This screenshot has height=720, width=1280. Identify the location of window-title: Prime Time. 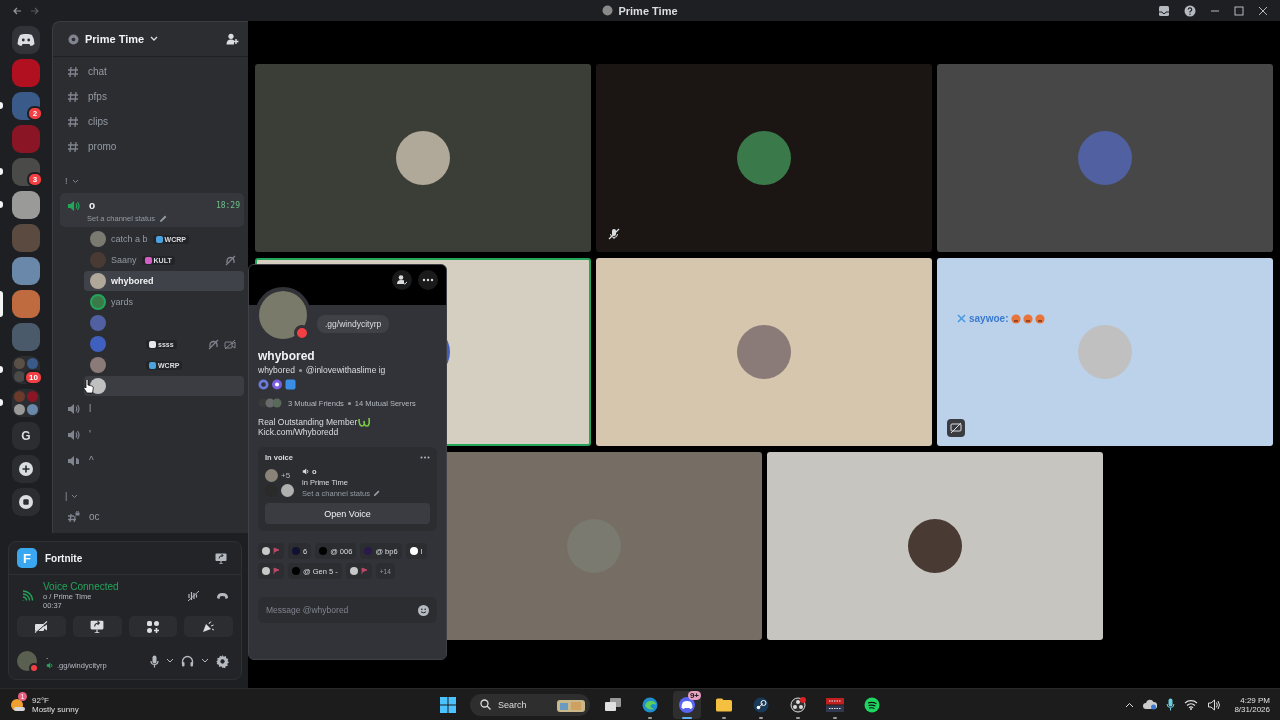
(648, 10).